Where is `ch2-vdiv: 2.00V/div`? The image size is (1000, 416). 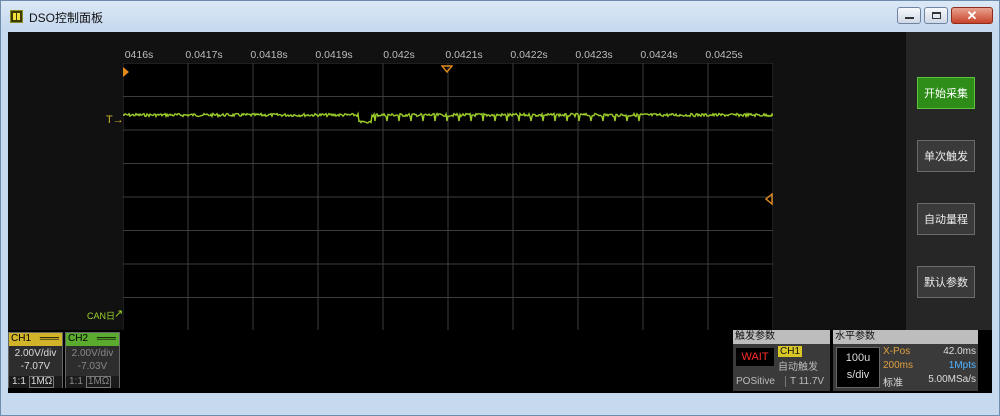 ch2-vdiv: 2.00V/div is located at coordinates (92, 353).